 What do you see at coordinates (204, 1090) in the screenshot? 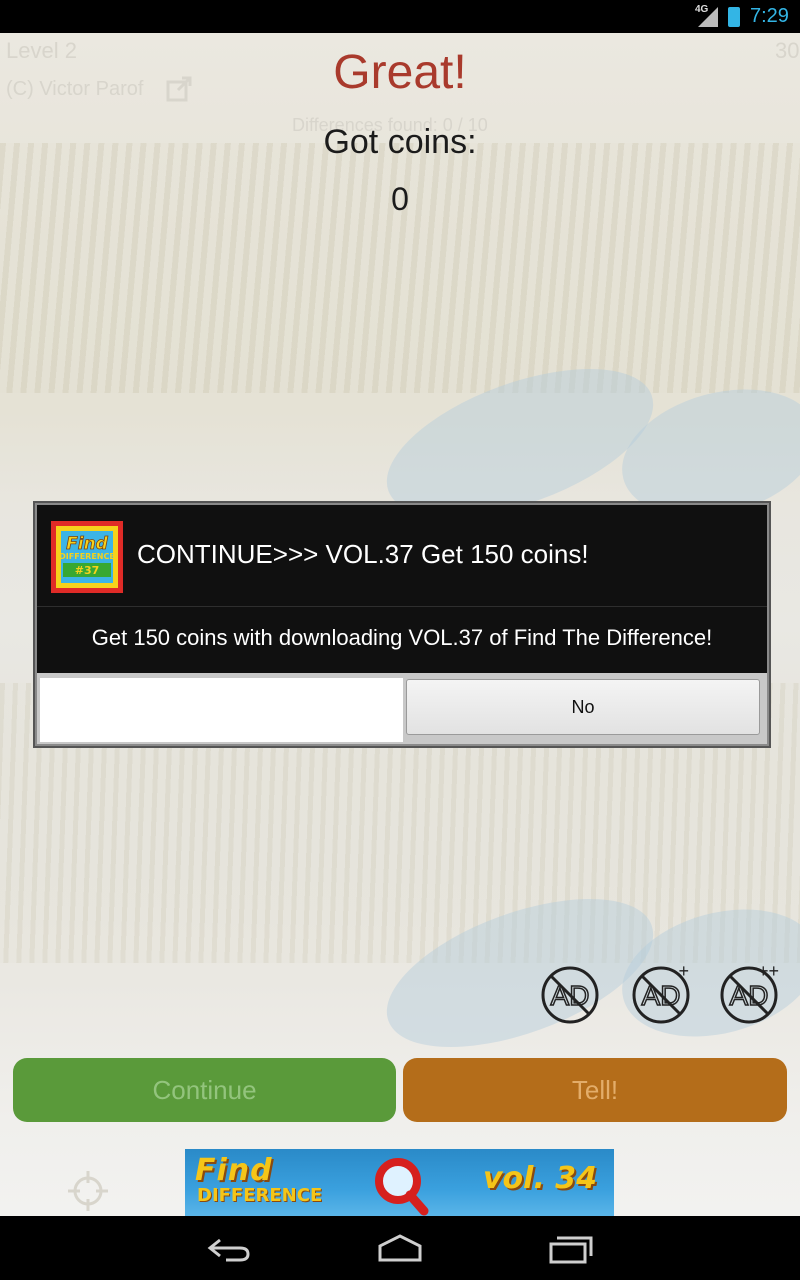
I see `continue-button: Continue` at bounding box center [204, 1090].